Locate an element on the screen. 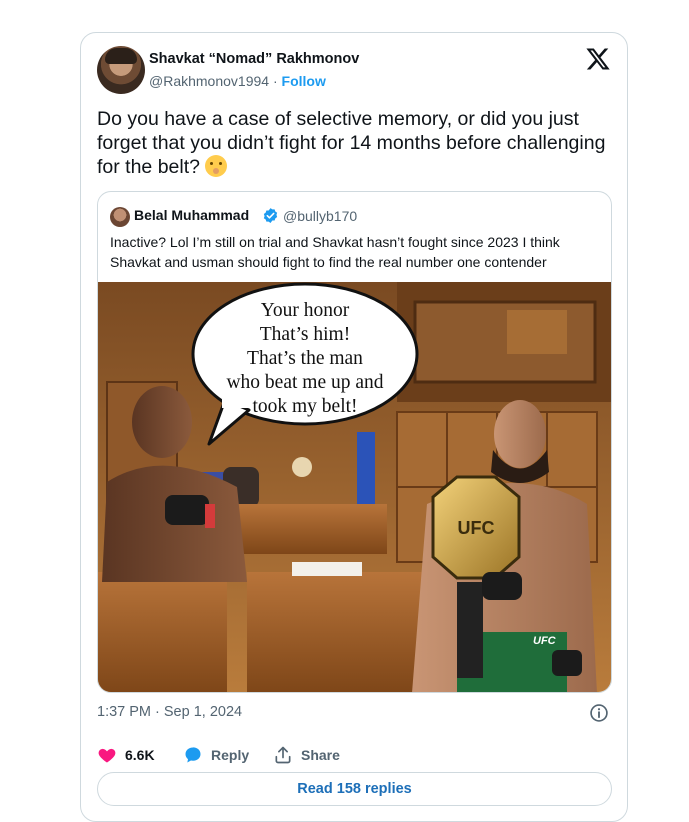 This screenshot has width=689, height=822. reply-bubble-icon is located at coordinates (193, 755).